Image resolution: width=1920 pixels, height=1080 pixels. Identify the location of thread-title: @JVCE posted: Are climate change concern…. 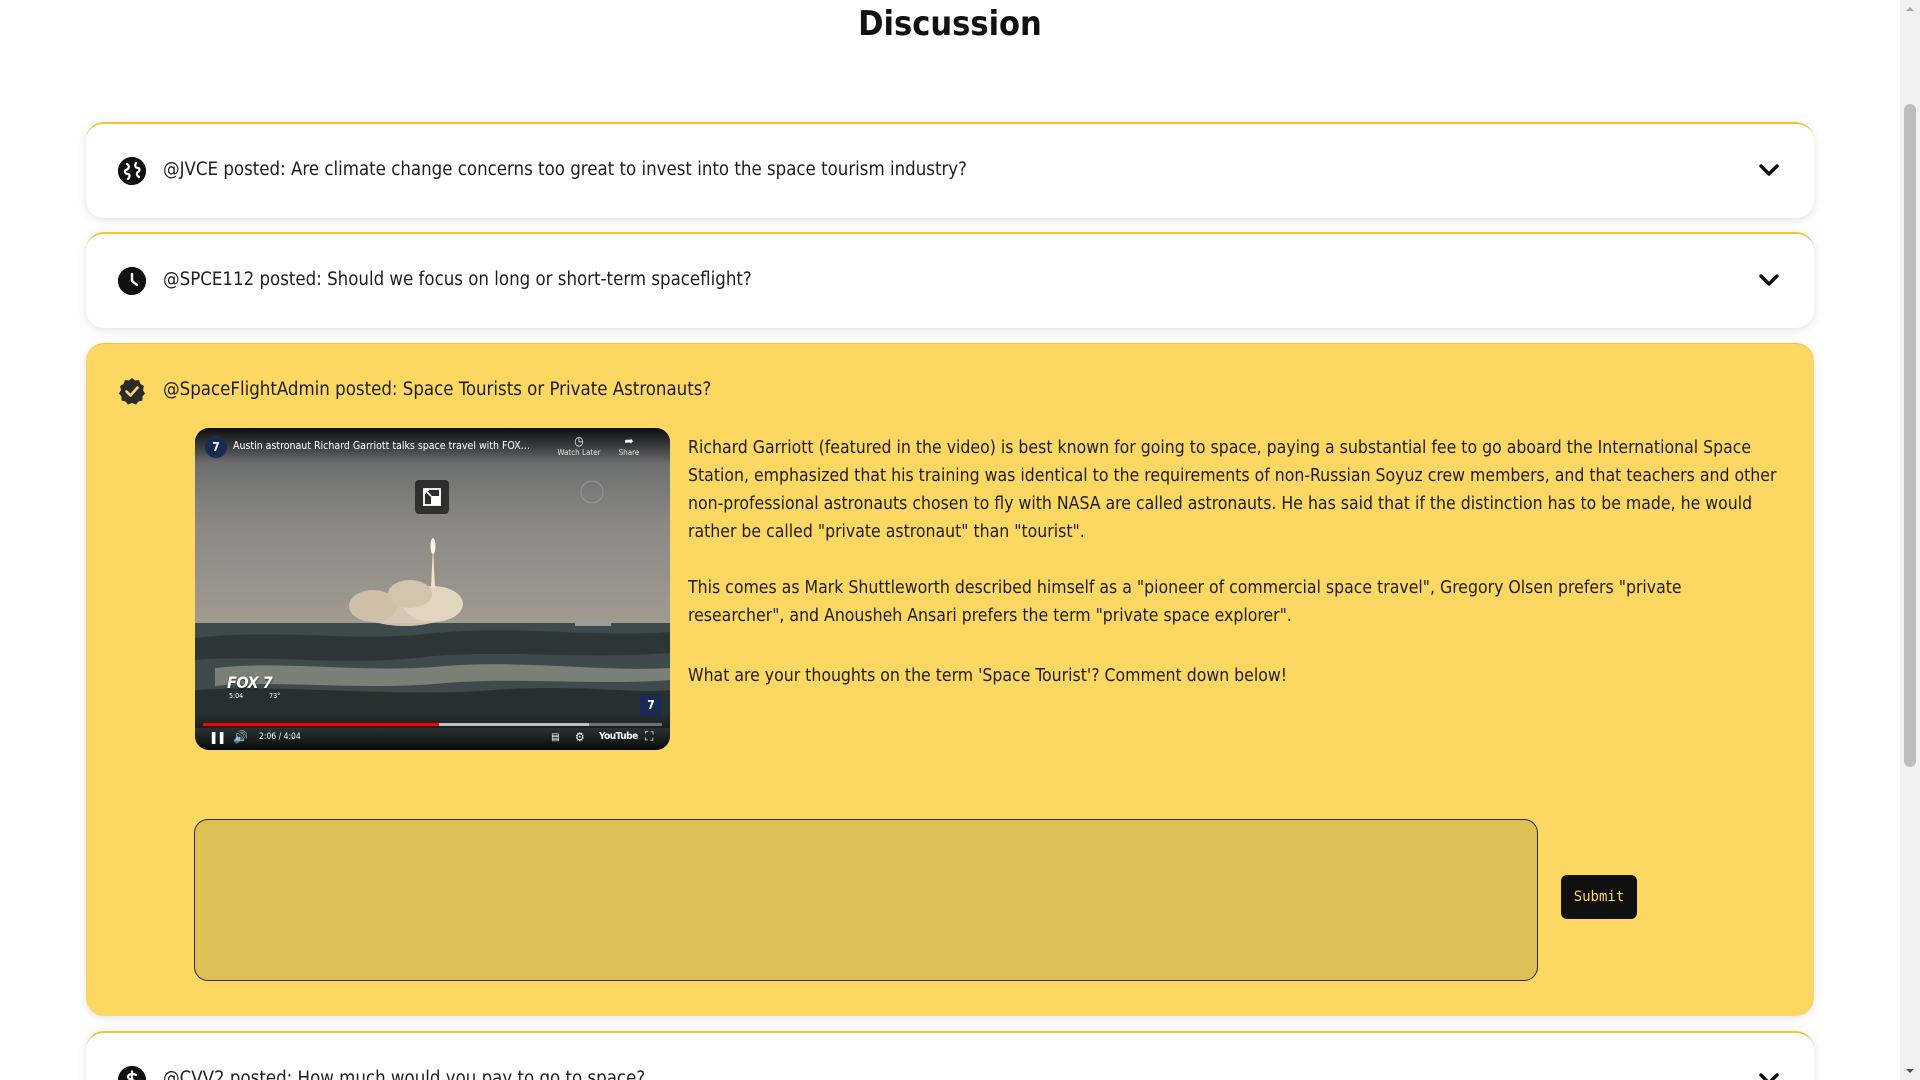
(565, 169).